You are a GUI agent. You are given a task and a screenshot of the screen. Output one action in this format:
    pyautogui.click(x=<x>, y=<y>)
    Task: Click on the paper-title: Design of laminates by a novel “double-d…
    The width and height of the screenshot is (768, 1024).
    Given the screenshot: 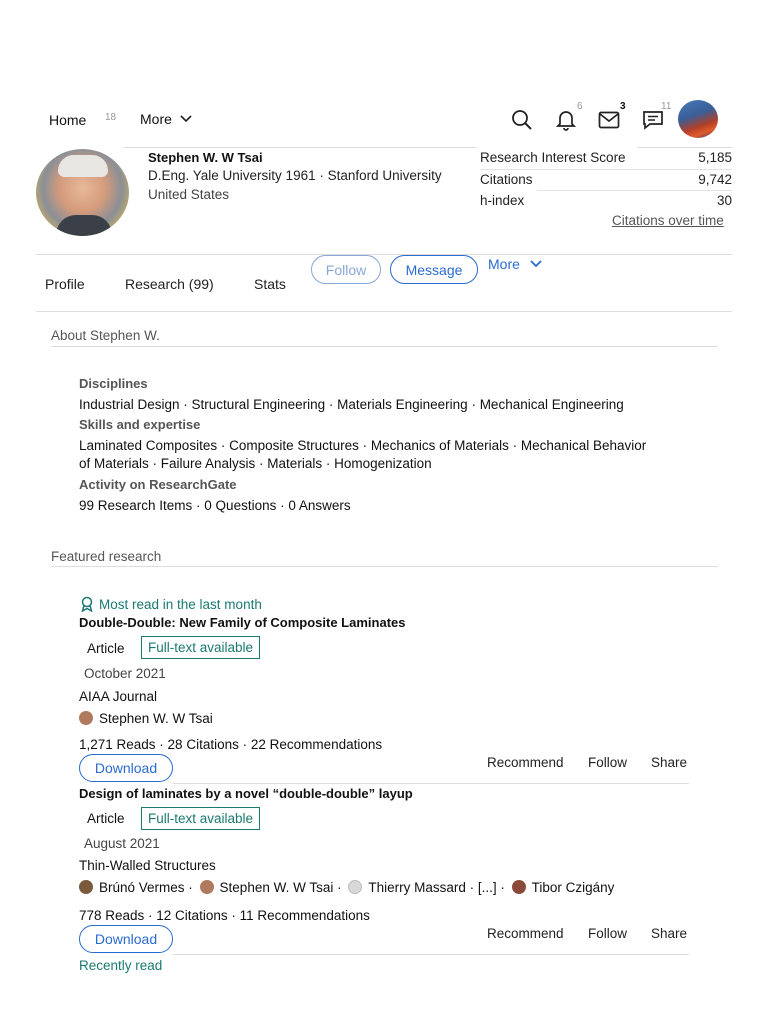 What is the action you would take?
    pyautogui.click(x=246, y=793)
    